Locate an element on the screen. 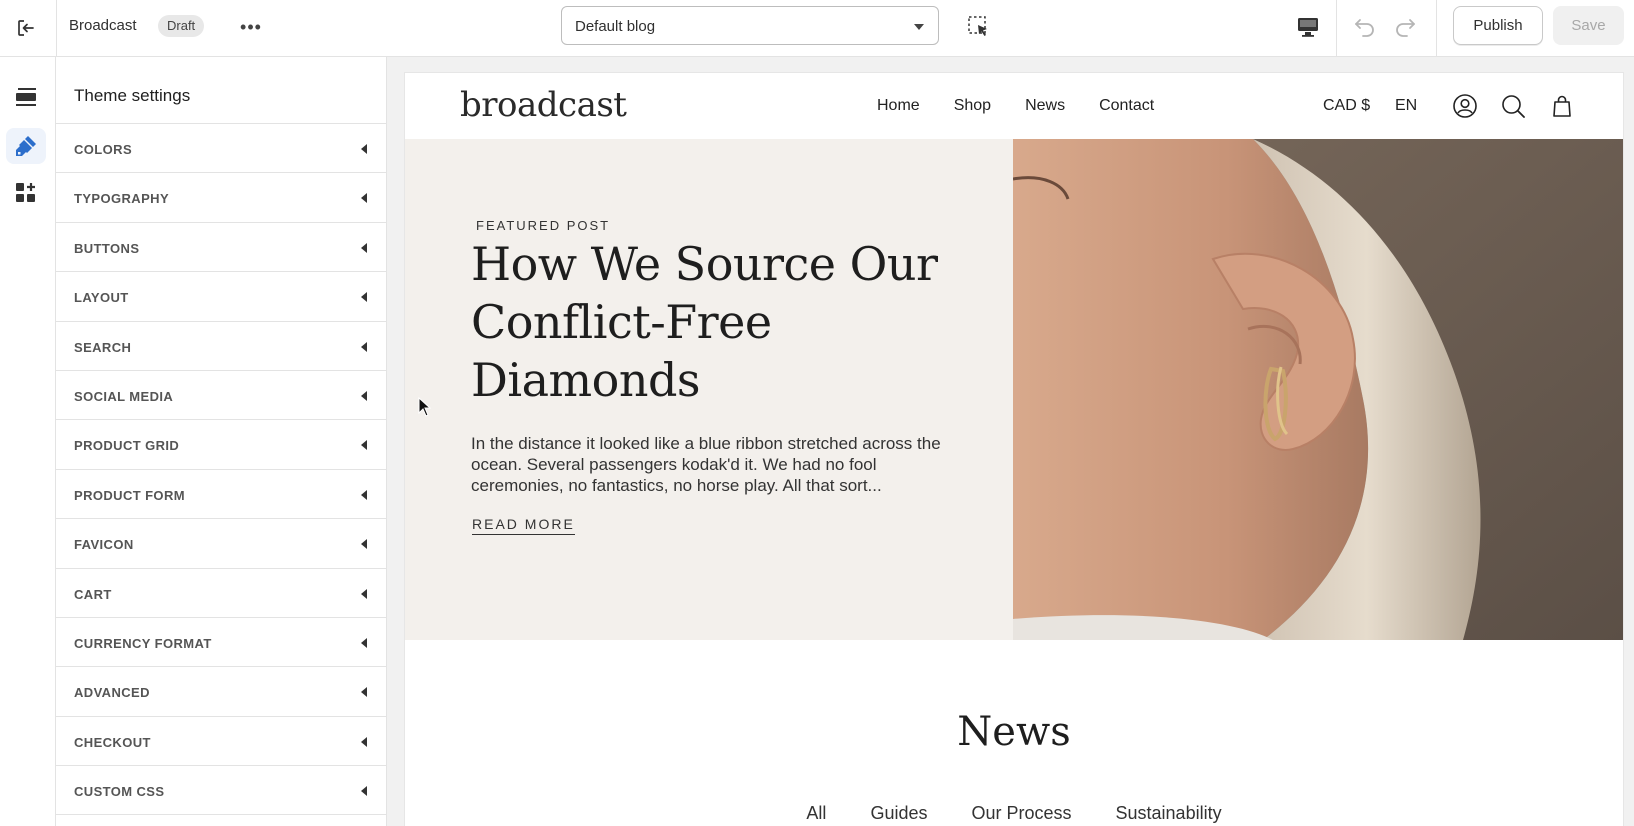 The height and width of the screenshot is (826, 1634). app-blocks-icon is located at coordinates (26, 193).